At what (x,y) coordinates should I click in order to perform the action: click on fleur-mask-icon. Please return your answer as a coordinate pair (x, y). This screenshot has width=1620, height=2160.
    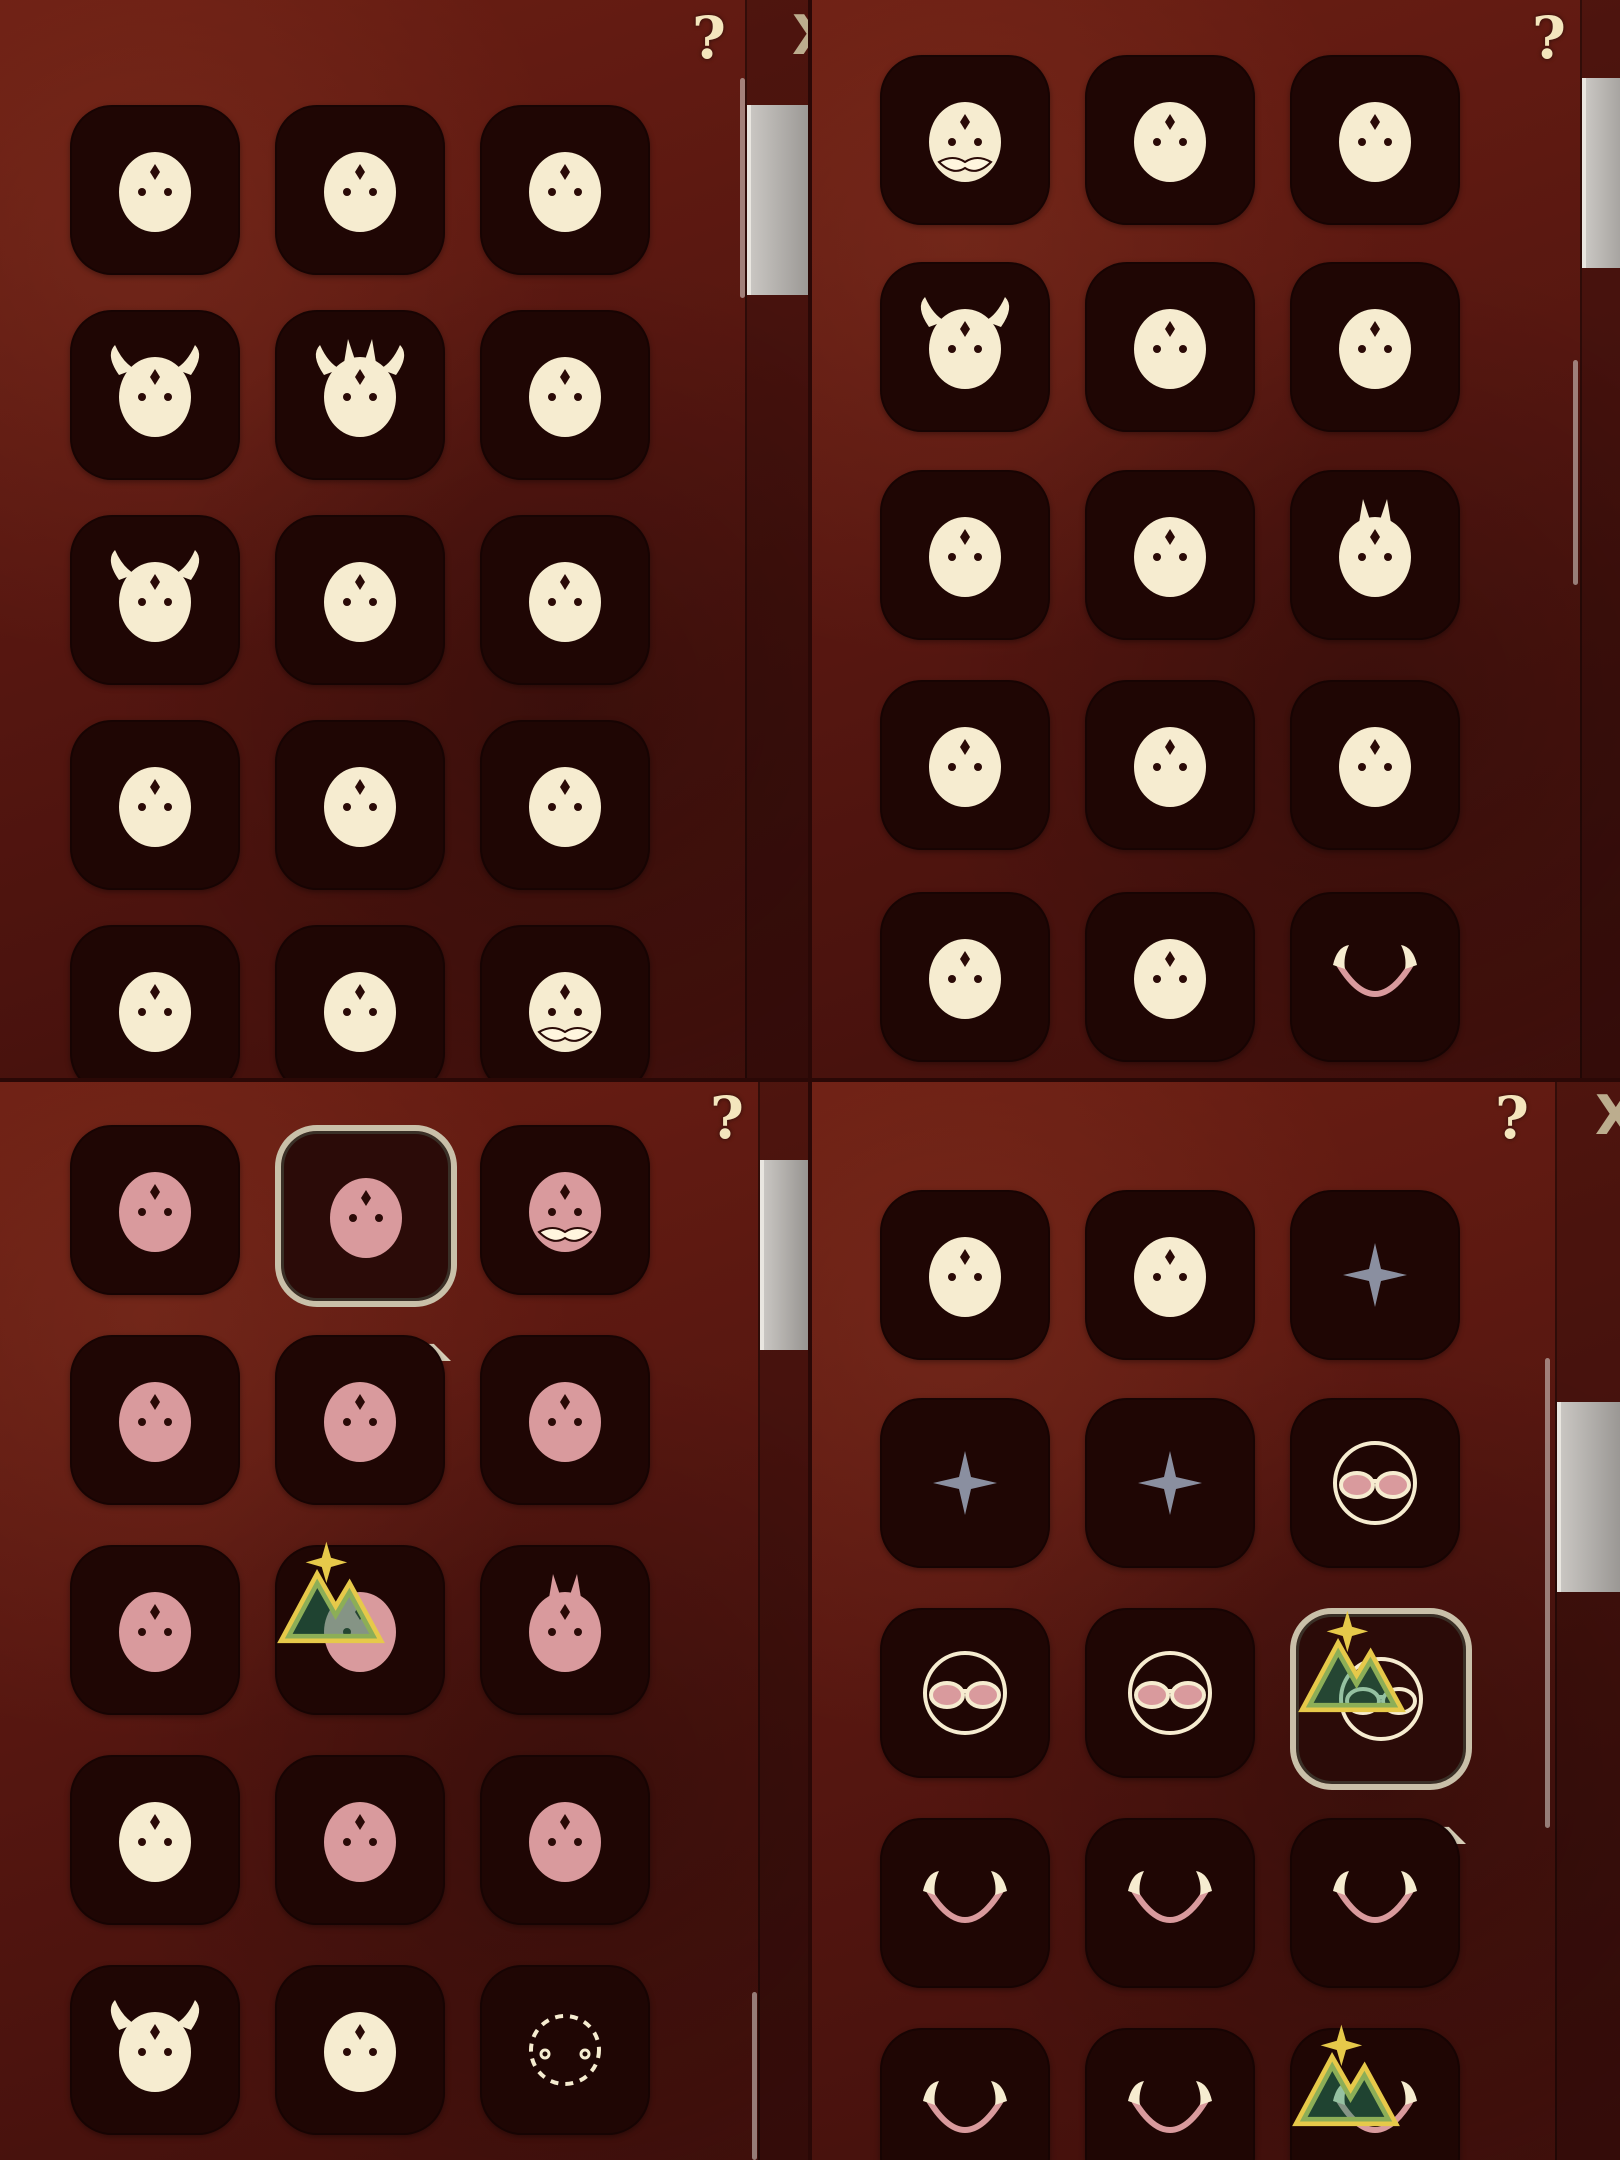
    Looking at the image, I should click on (965, 979).